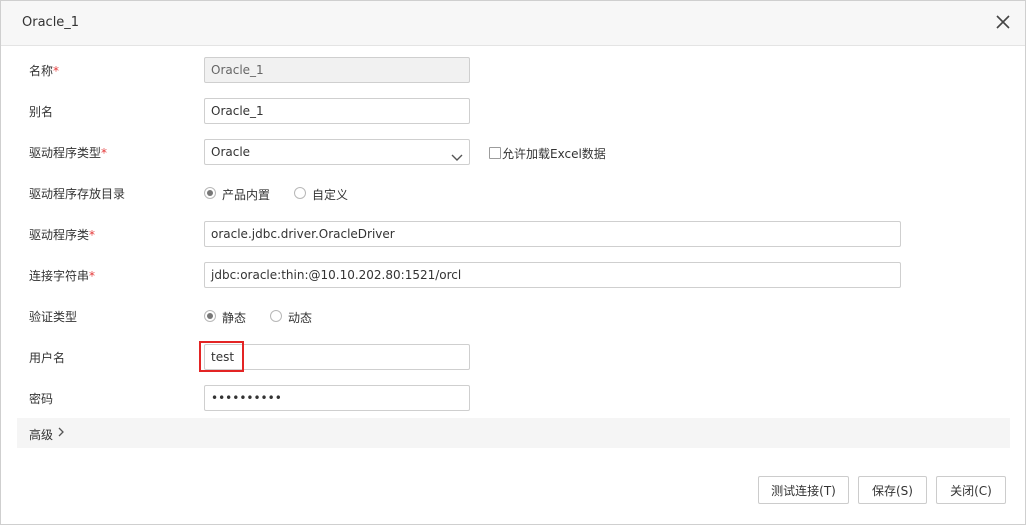 The height and width of the screenshot is (525, 1026). I want to click on radio-dynamic-label: 动态, so click(300, 318).